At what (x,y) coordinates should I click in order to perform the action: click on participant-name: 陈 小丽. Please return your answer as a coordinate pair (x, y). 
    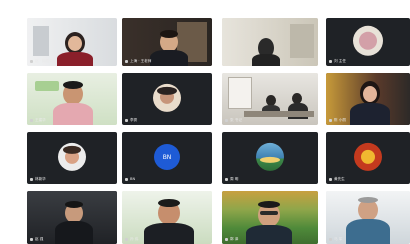
    Looking at the image, I should click on (337, 120).